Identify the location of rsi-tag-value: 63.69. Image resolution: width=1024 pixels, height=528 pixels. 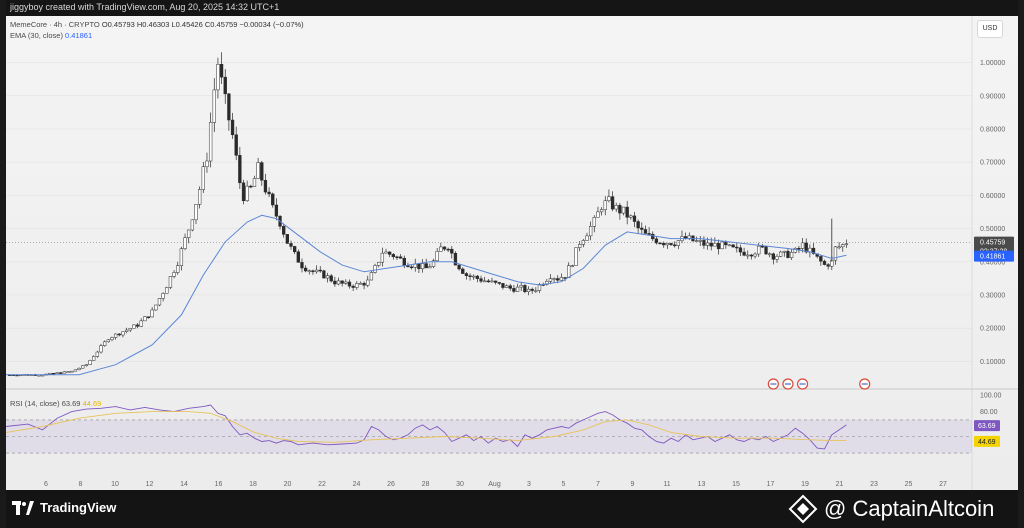
(987, 426).